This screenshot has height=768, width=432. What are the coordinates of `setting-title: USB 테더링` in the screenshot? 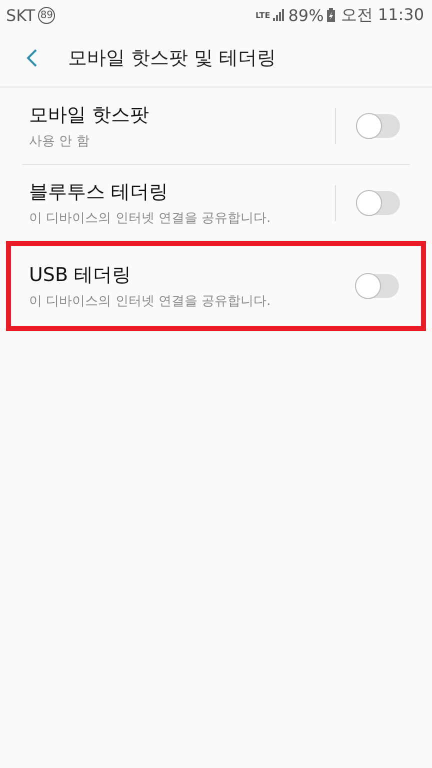 It's located at (80, 275).